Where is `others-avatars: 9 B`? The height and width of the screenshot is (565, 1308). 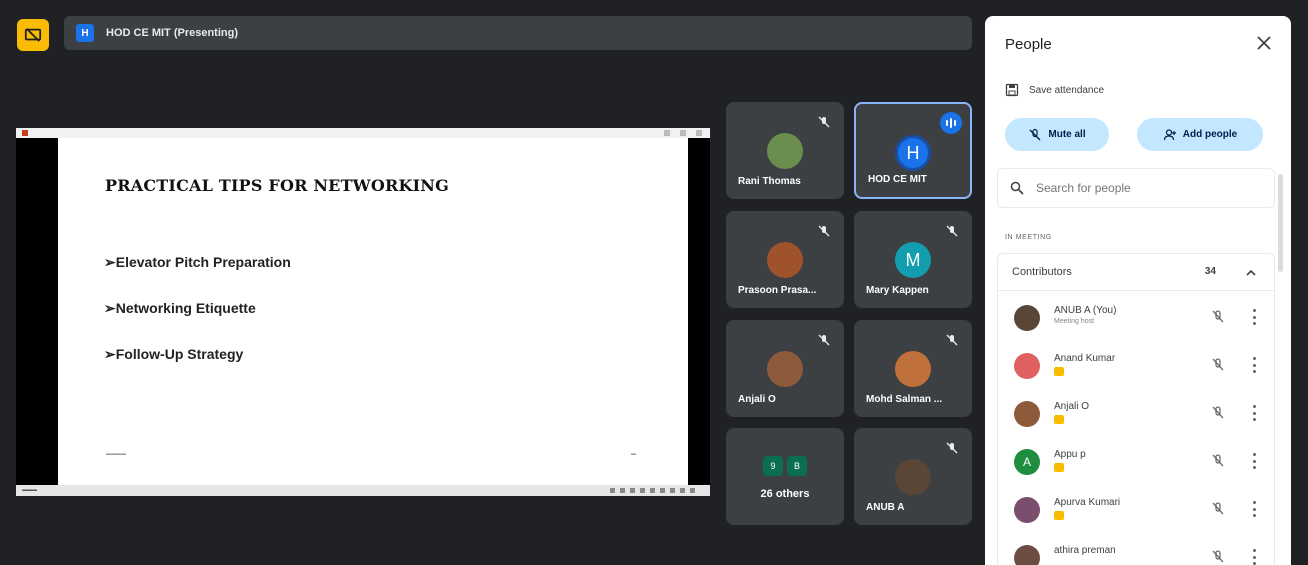 others-avatars: 9 B is located at coordinates (787, 466).